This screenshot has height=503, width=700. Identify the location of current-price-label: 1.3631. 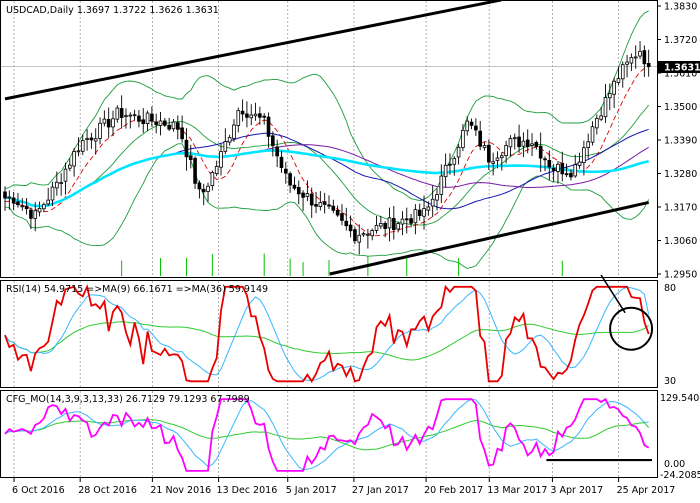
(682, 68).